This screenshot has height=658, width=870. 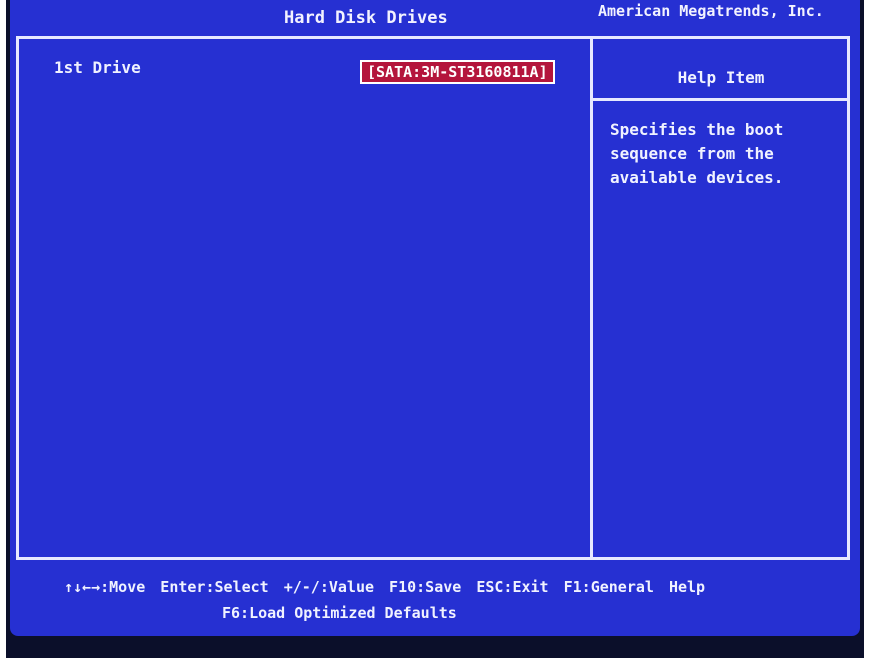 I want to click on vendor-text: American Megatrends, Inc., so click(x=711, y=11).